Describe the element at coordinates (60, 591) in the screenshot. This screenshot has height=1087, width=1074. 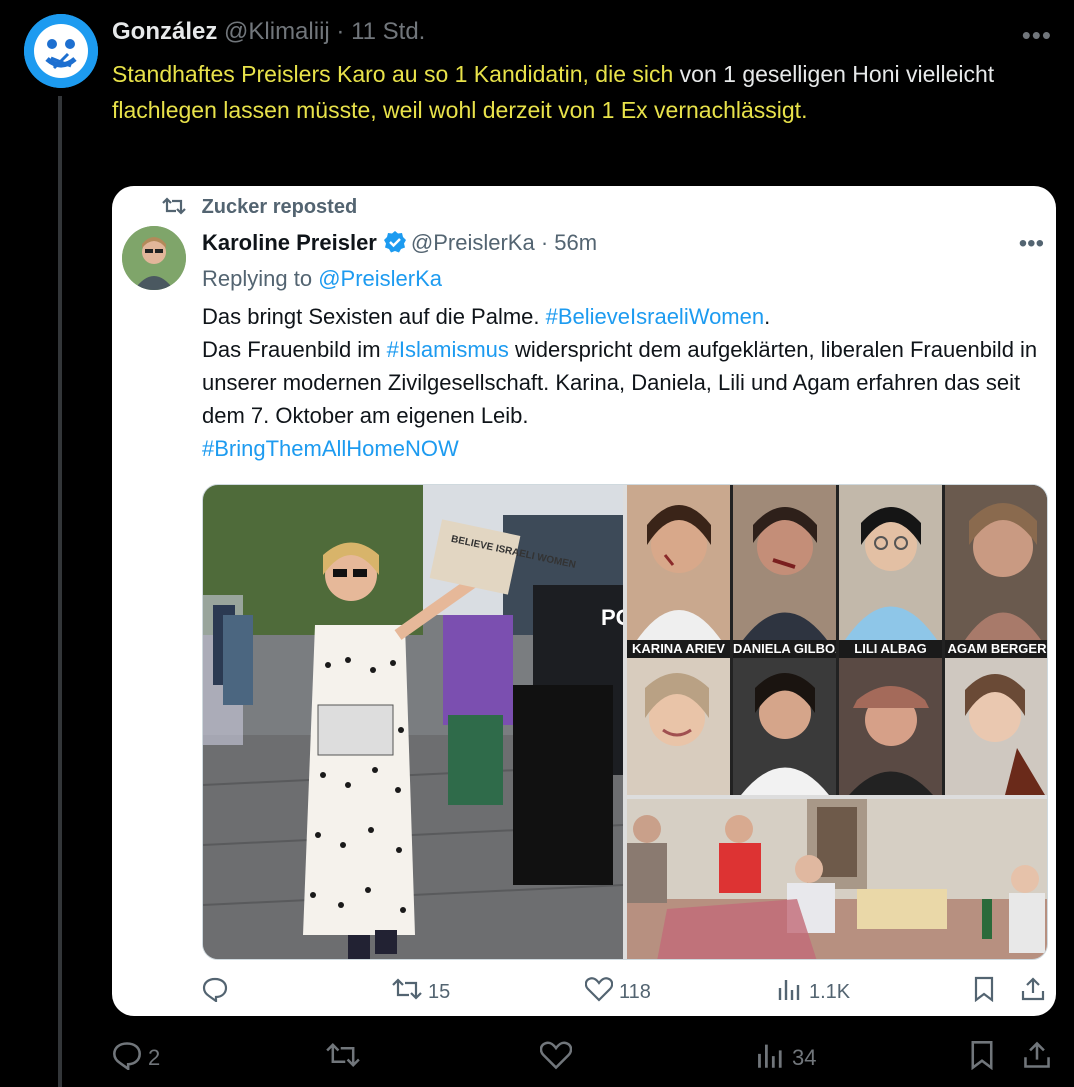
I see `thread-line` at that location.